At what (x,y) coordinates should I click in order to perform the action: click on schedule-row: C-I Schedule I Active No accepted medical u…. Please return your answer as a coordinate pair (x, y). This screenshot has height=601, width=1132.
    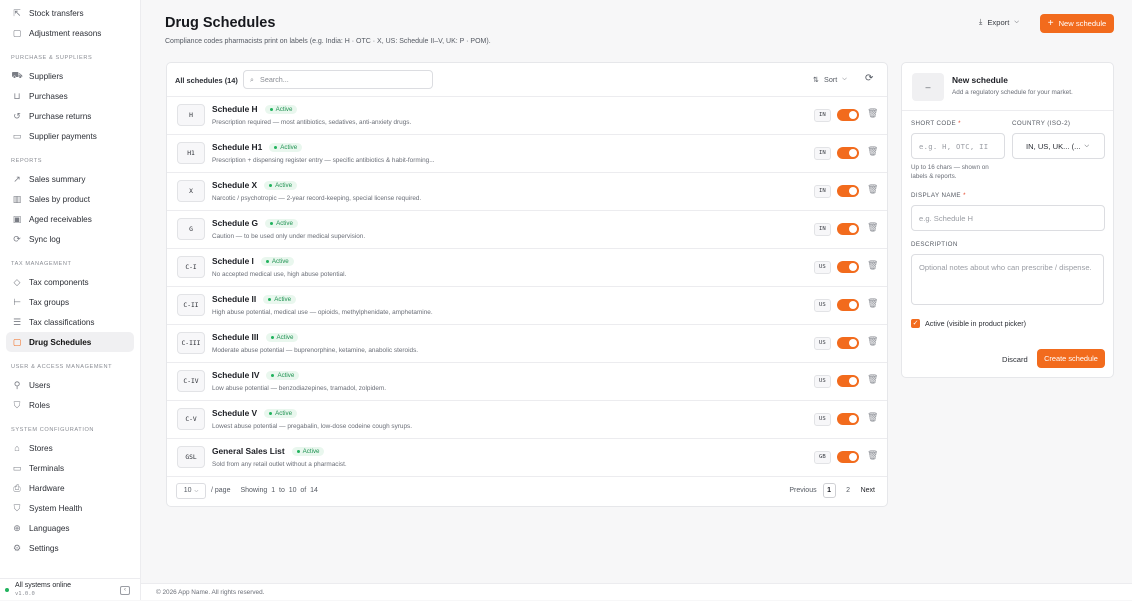
    Looking at the image, I should click on (527, 268).